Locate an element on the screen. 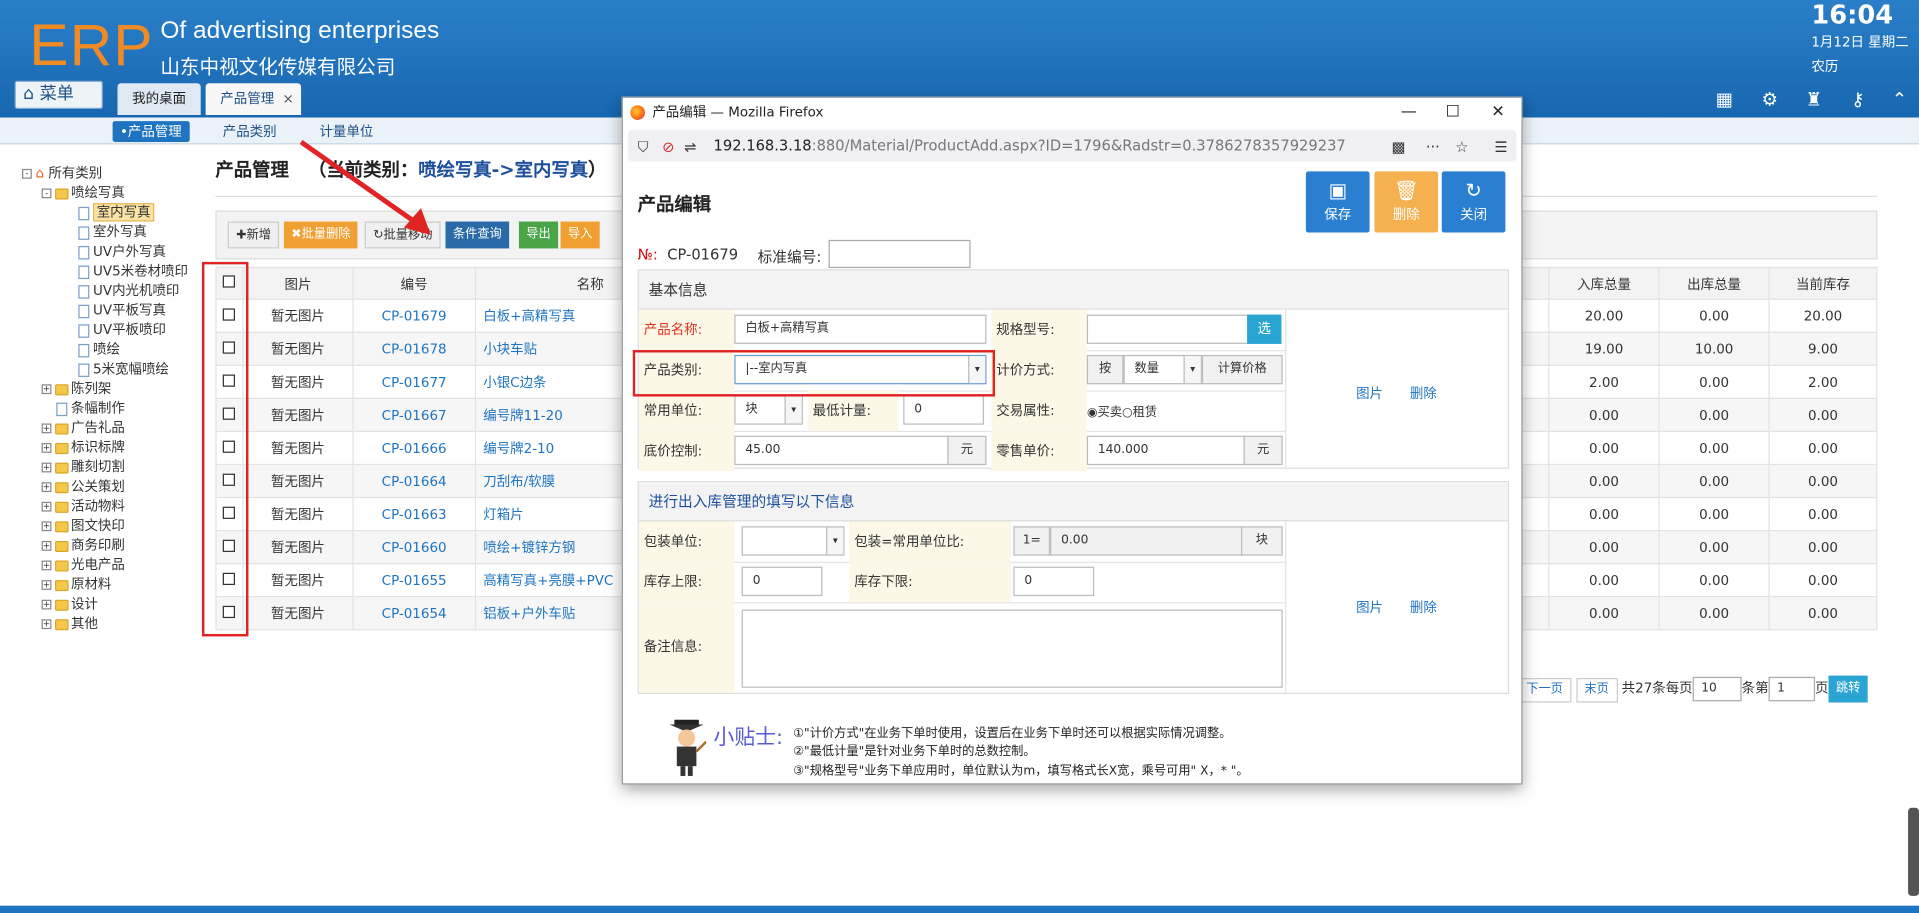 This screenshot has height=913, width=1919. retail-price-input: 140.000 is located at coordinates (1166, 450).